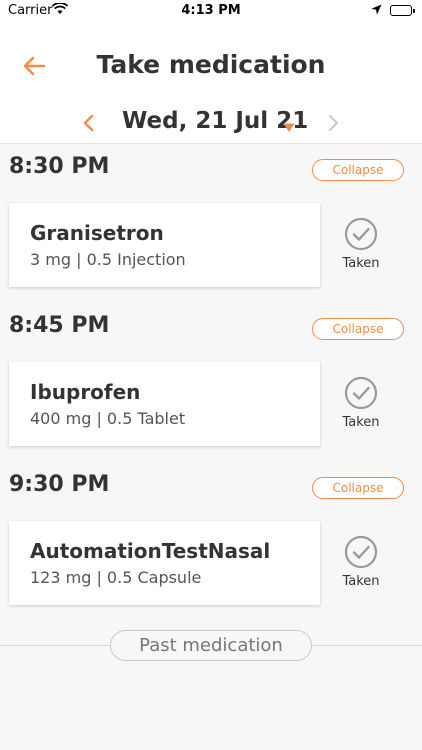  I want to click on next-day-button, so click(334, 123).